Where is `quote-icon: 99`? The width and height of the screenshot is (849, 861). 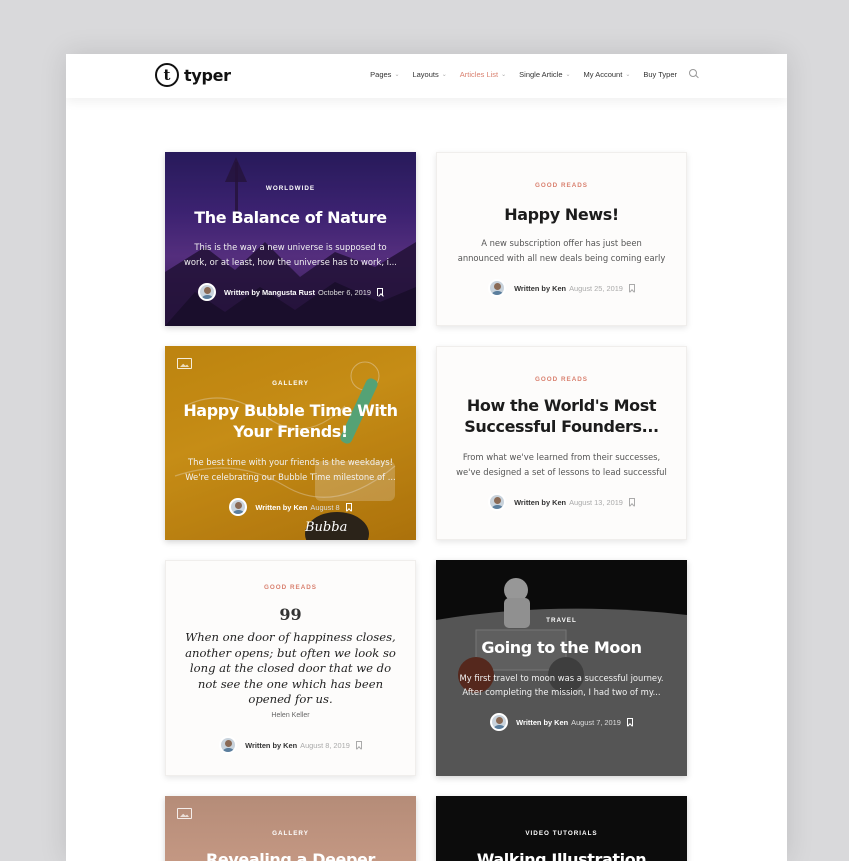 quote-icon: 99 is located at coordinates (290, 614).